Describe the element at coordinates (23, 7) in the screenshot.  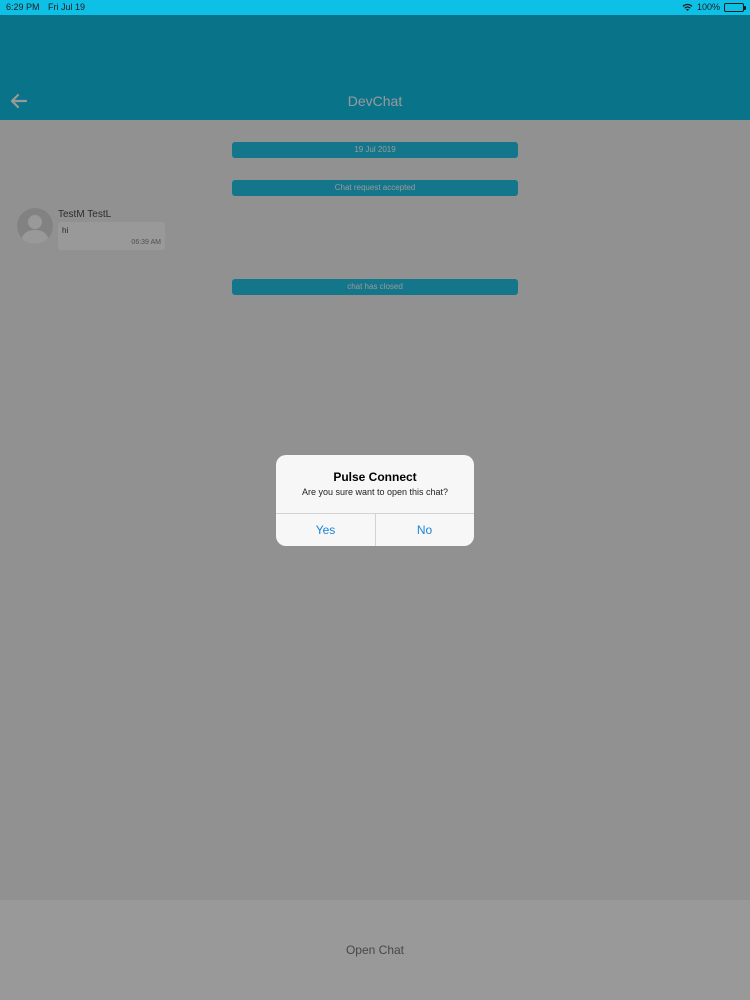
I see `status-time: 6:29 PM` at that location.